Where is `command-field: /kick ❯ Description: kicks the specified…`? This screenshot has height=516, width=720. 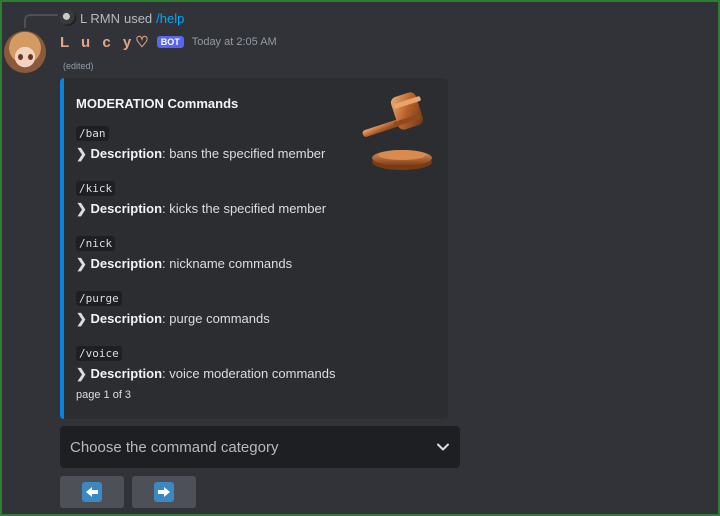
command-field: /kick ❯ Description: kicks the specified… is located at coordinates (201, 198).